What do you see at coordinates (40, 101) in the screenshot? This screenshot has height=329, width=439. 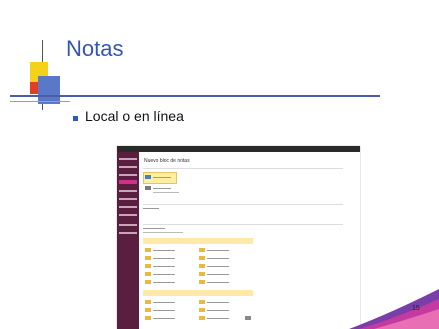 I see `title-underline-accent` at bounding box center [40, 101].